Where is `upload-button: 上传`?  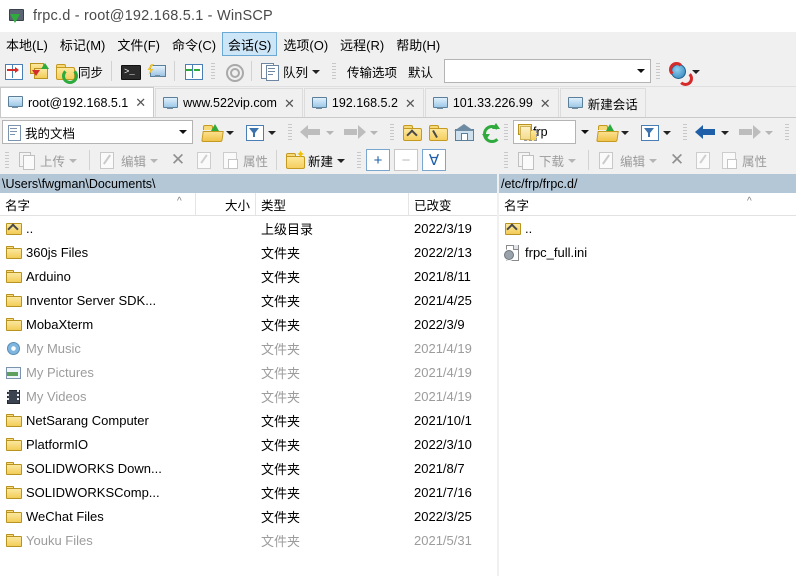
upload-button: 上传 is located at coordinates (49, 160).